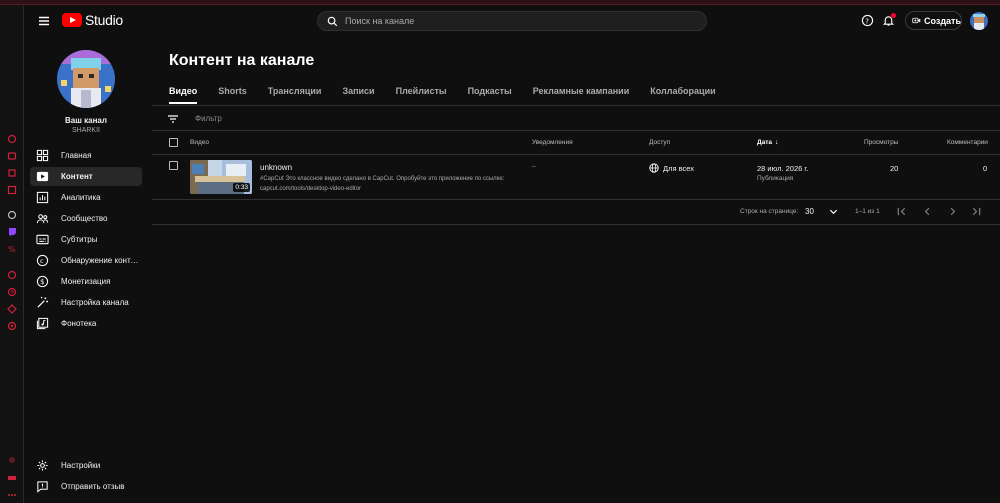  I want to click on studio-logo: Studio, so click(92, 20).